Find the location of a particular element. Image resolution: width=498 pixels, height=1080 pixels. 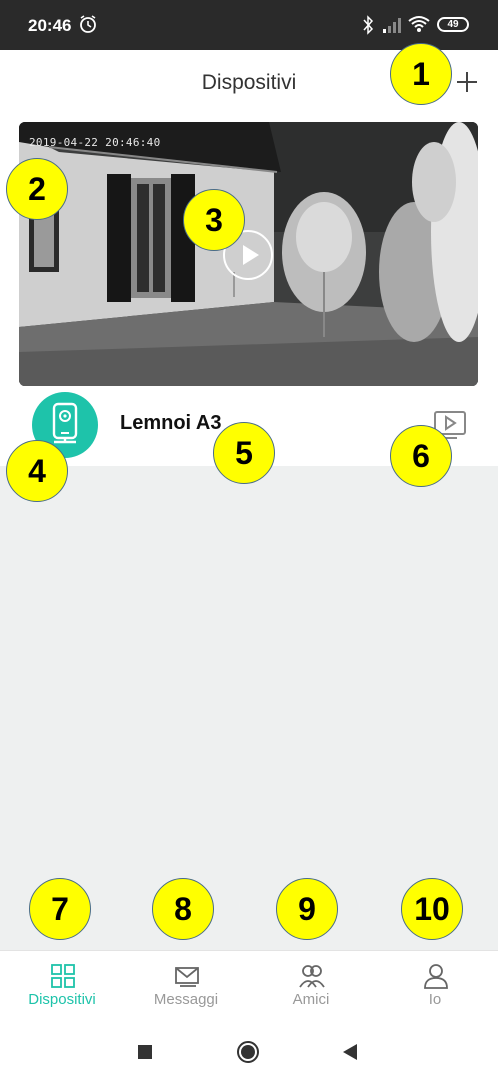

battery-icon: 49 is located at coordinates (453, 24).